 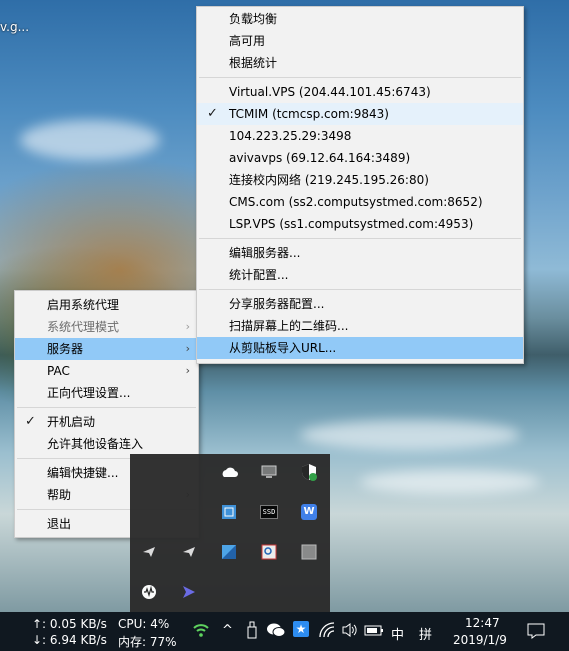 What do you see at coordinates (59, 495) in the screenshot?
I see `menu-item-label: 帮助` at bounding box center [59, 495].